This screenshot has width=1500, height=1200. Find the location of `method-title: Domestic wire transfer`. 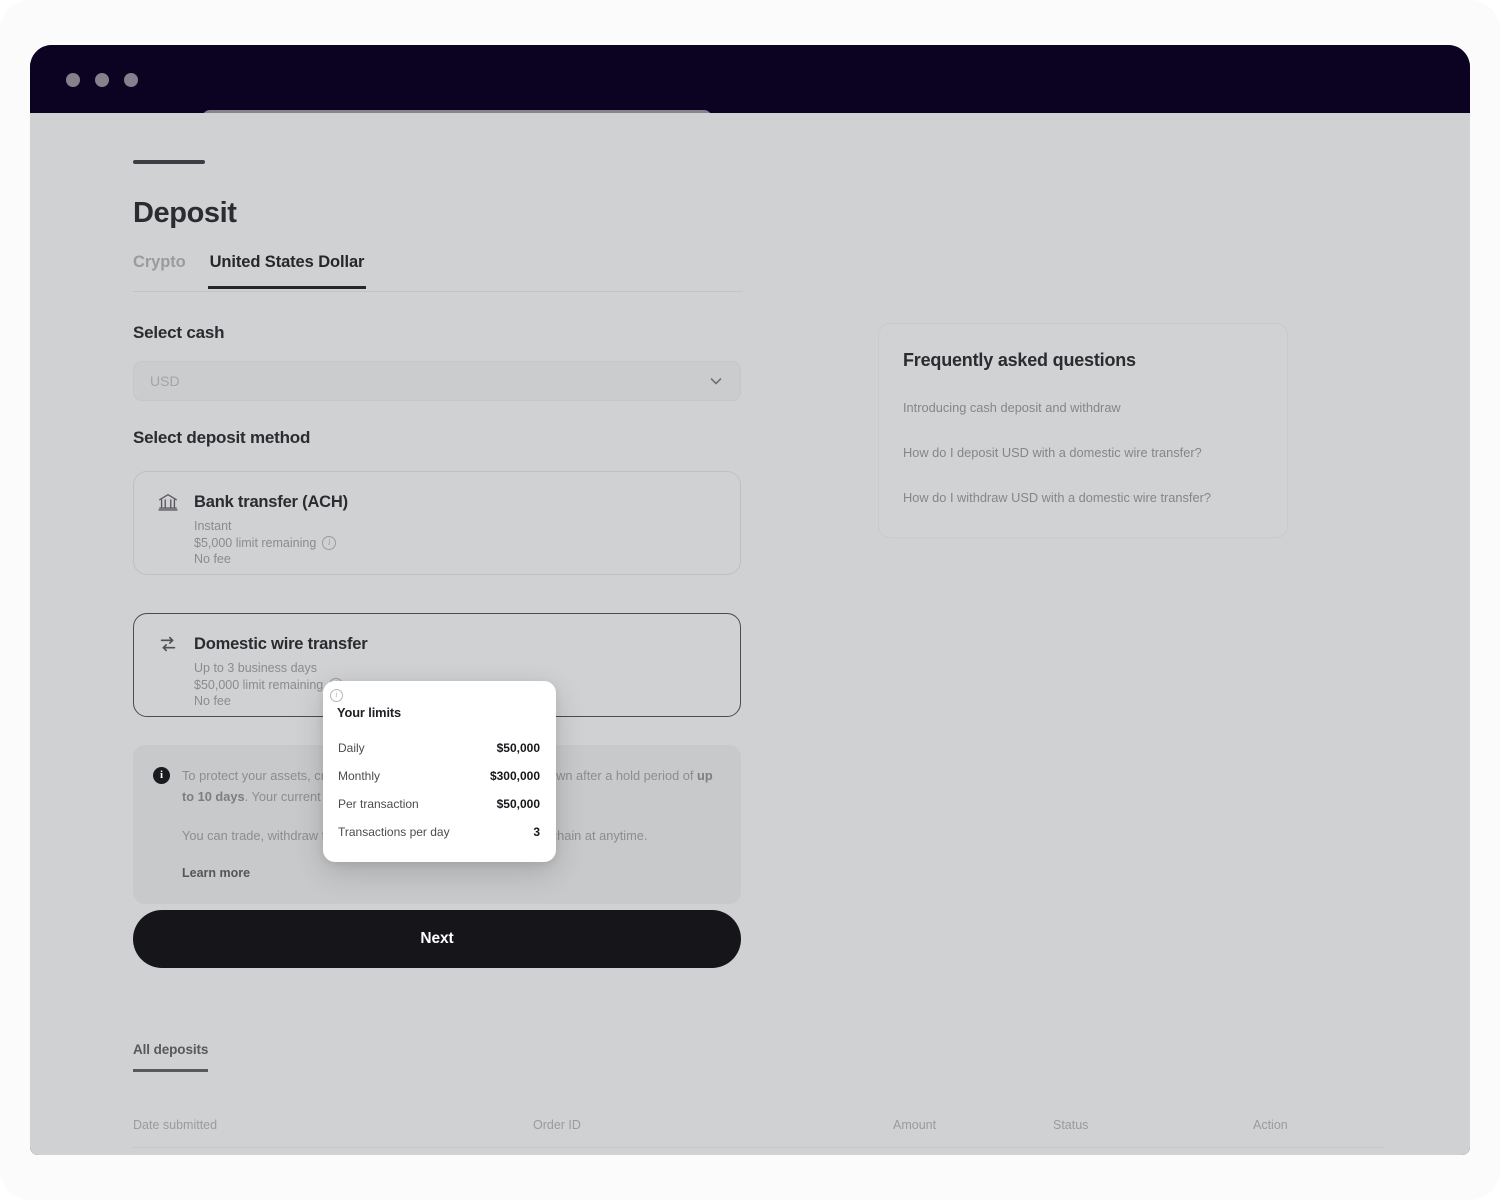

method-title: Domestic wire transfer is located at coordinates (281, 643).